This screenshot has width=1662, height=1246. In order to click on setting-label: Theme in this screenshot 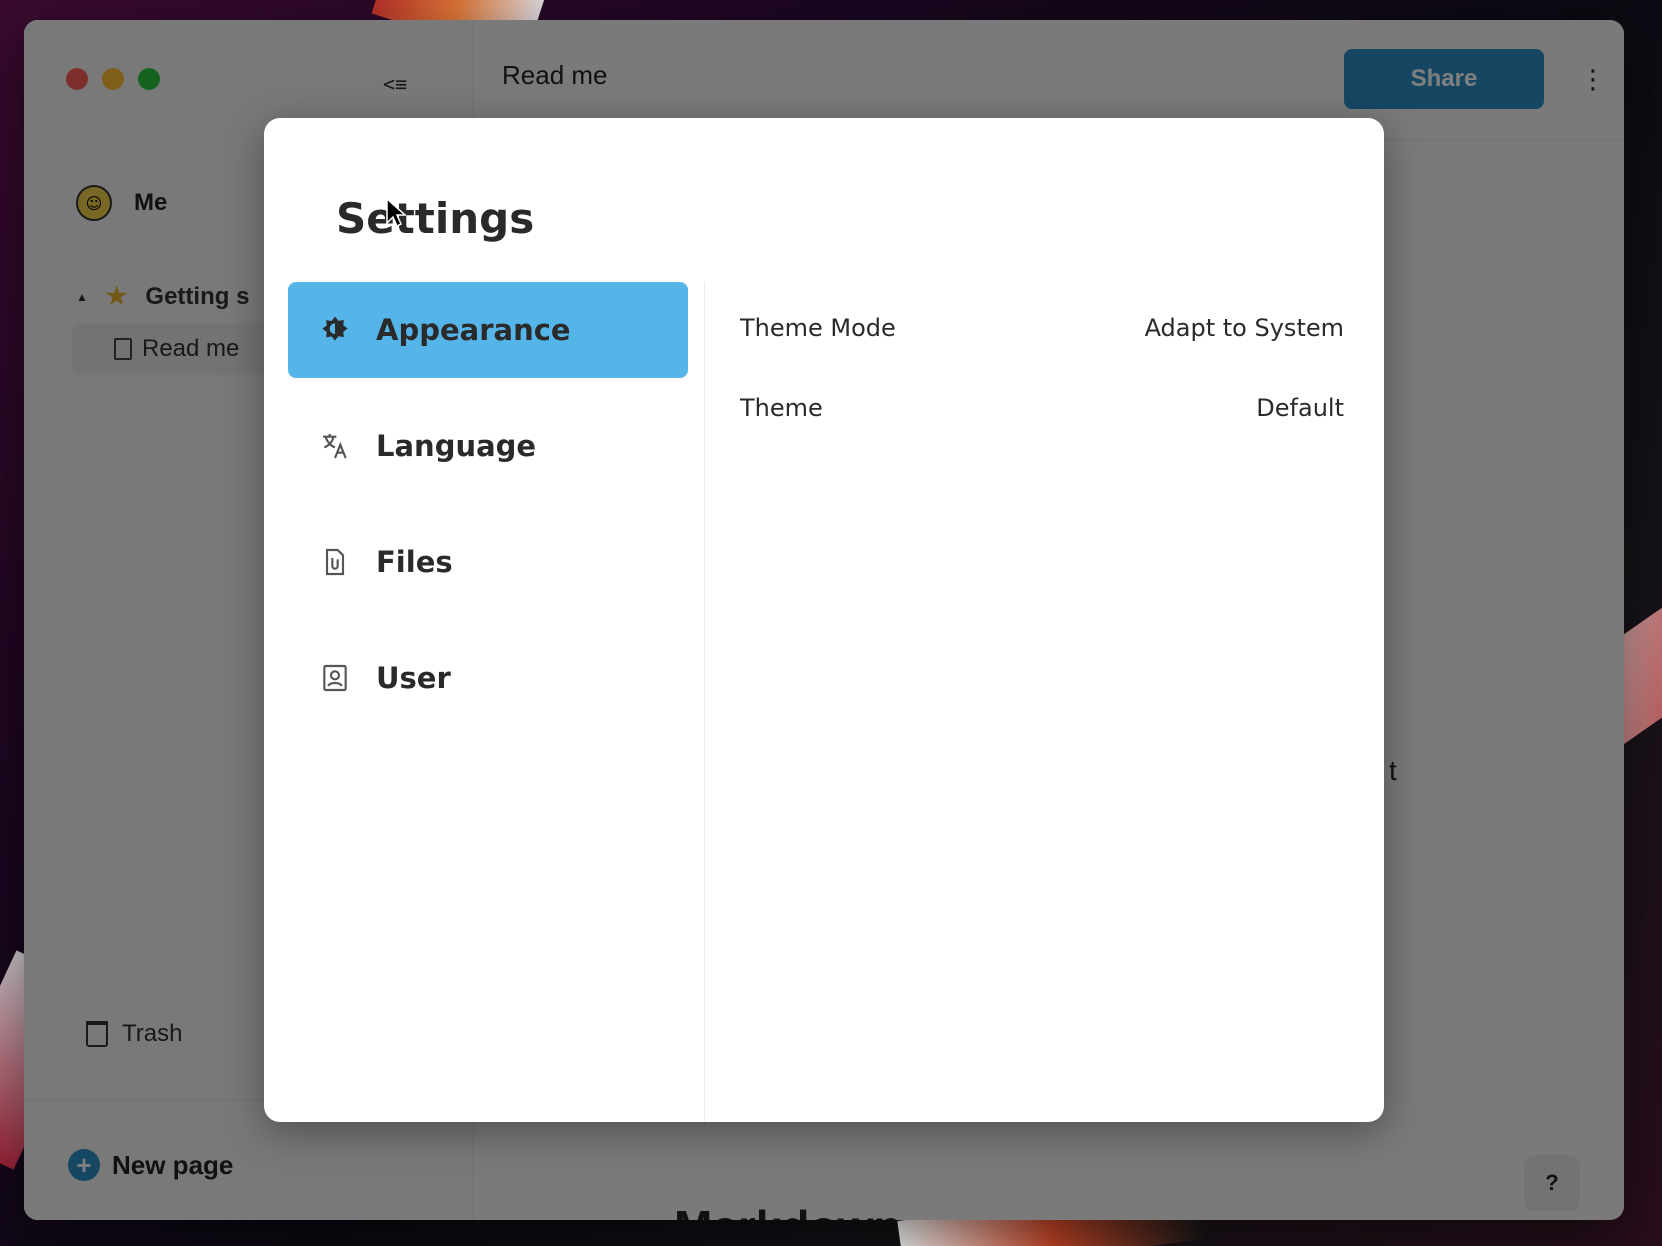, I will do `click(781, 408)`.